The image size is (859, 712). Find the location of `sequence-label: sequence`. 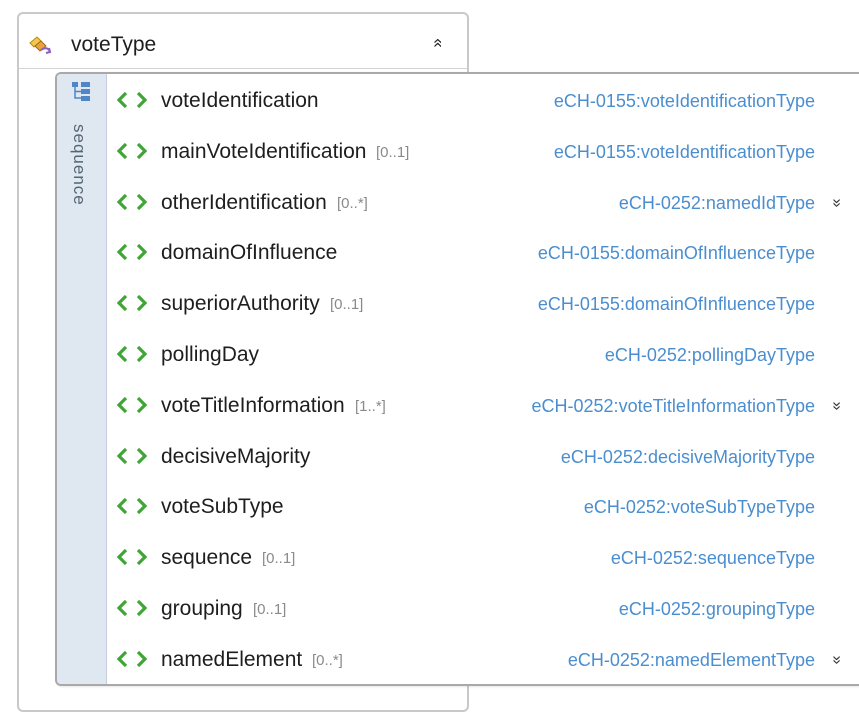

sequence-label: sequence is located at coordinates (79, 165).